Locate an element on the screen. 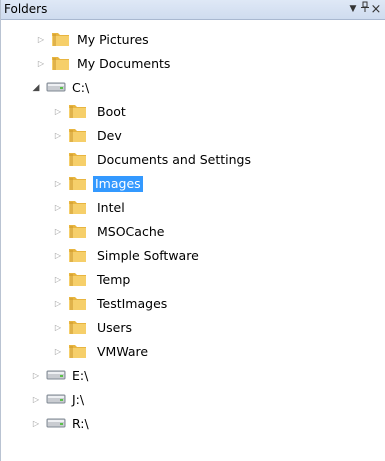 Image resolution: width=385 pixels, height=461 pixels. tree-item-label: TestImages is located at coordinates (132, 303).